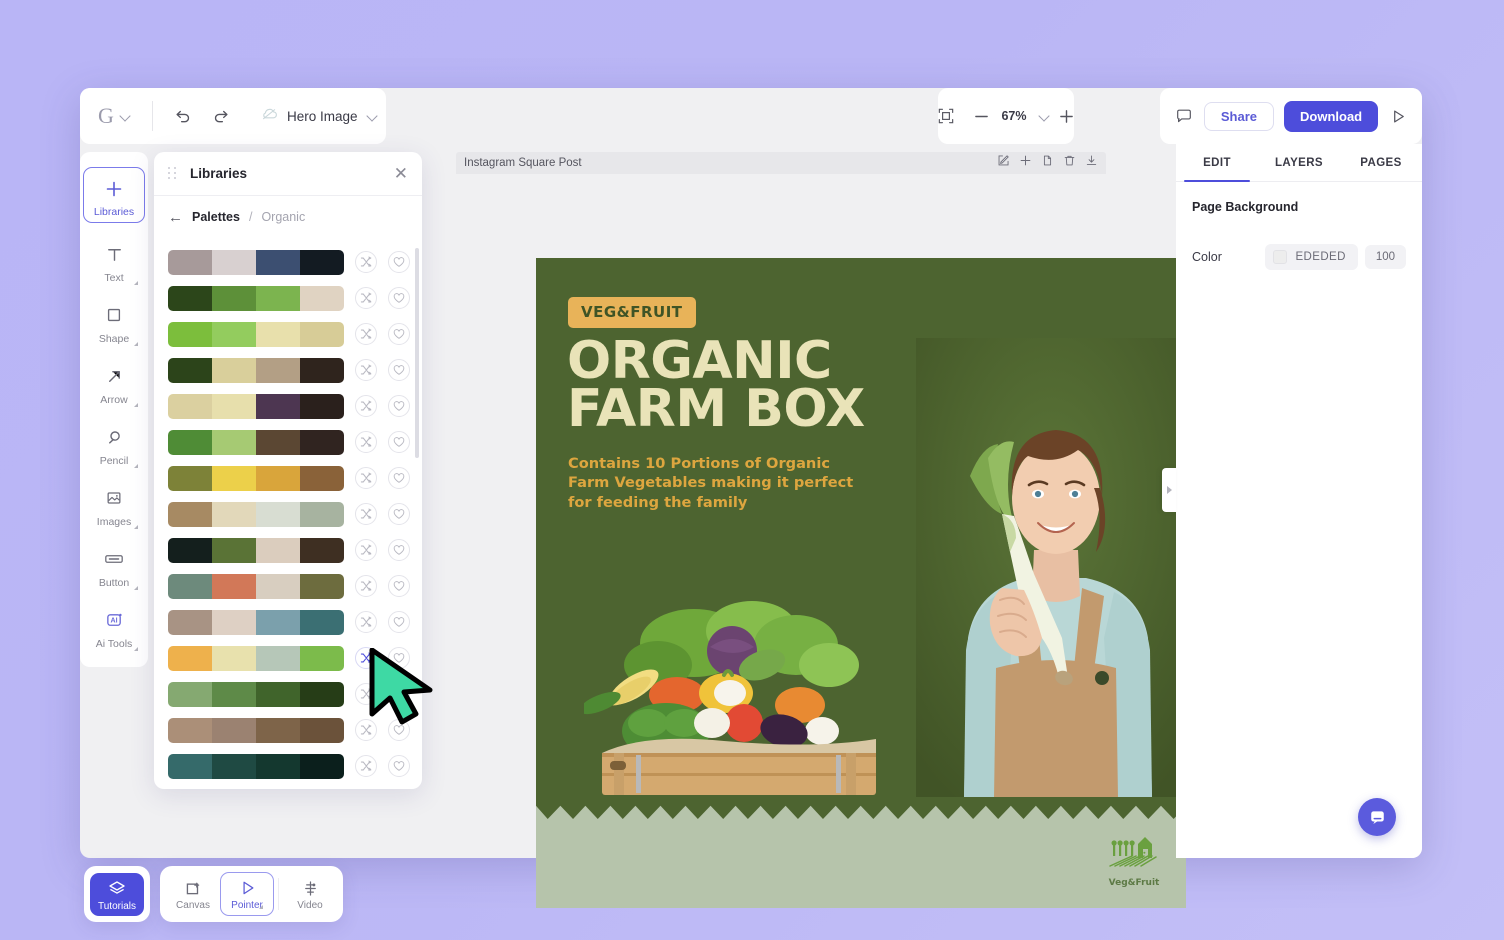  I want to click on sidebar-item-ai-tools: AI Ai Tools, so click(114, 626).